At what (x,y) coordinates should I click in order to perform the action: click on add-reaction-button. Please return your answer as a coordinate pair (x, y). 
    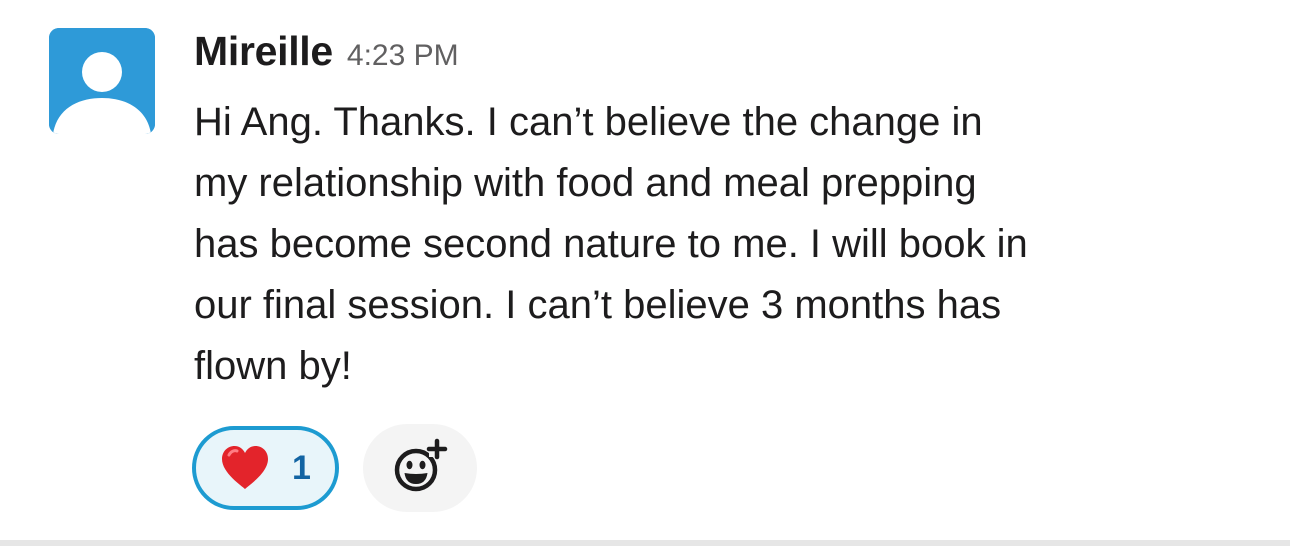
    Looking at the image, I should click on (420, 468).